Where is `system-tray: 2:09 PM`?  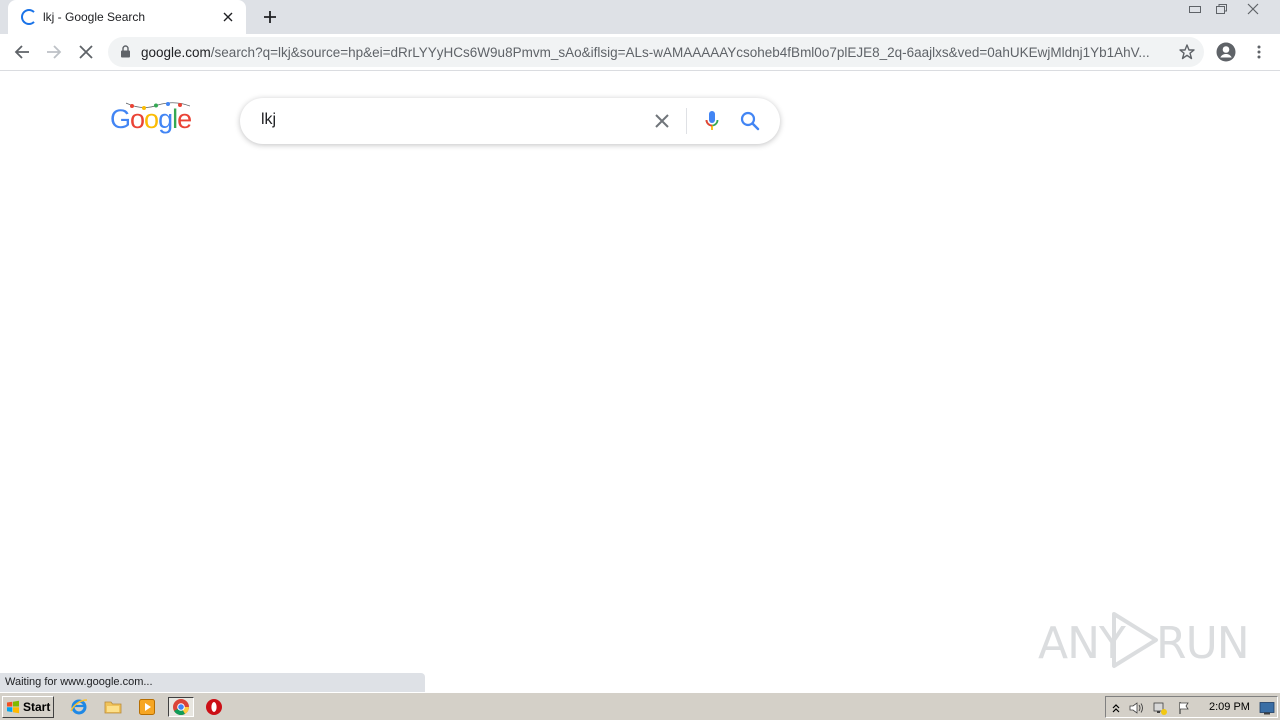 system-tray: 2:09 PM is located at coordinates (1191, 707).